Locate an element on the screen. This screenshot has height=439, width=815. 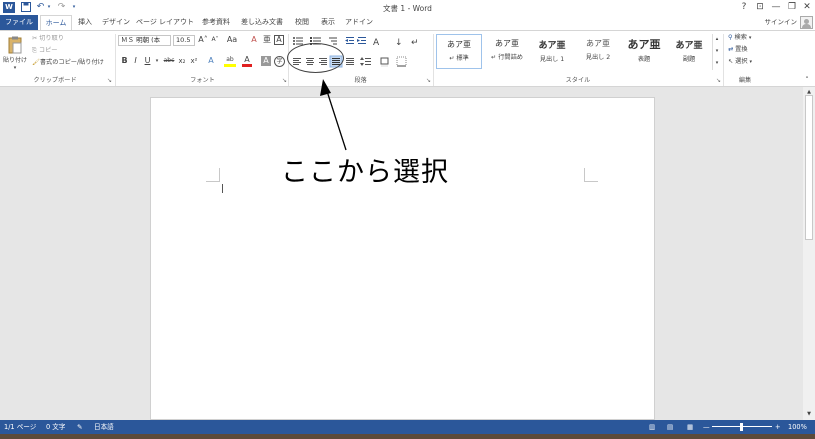
scroll-down-icon: ▼ is located at coordinates (809, 414).